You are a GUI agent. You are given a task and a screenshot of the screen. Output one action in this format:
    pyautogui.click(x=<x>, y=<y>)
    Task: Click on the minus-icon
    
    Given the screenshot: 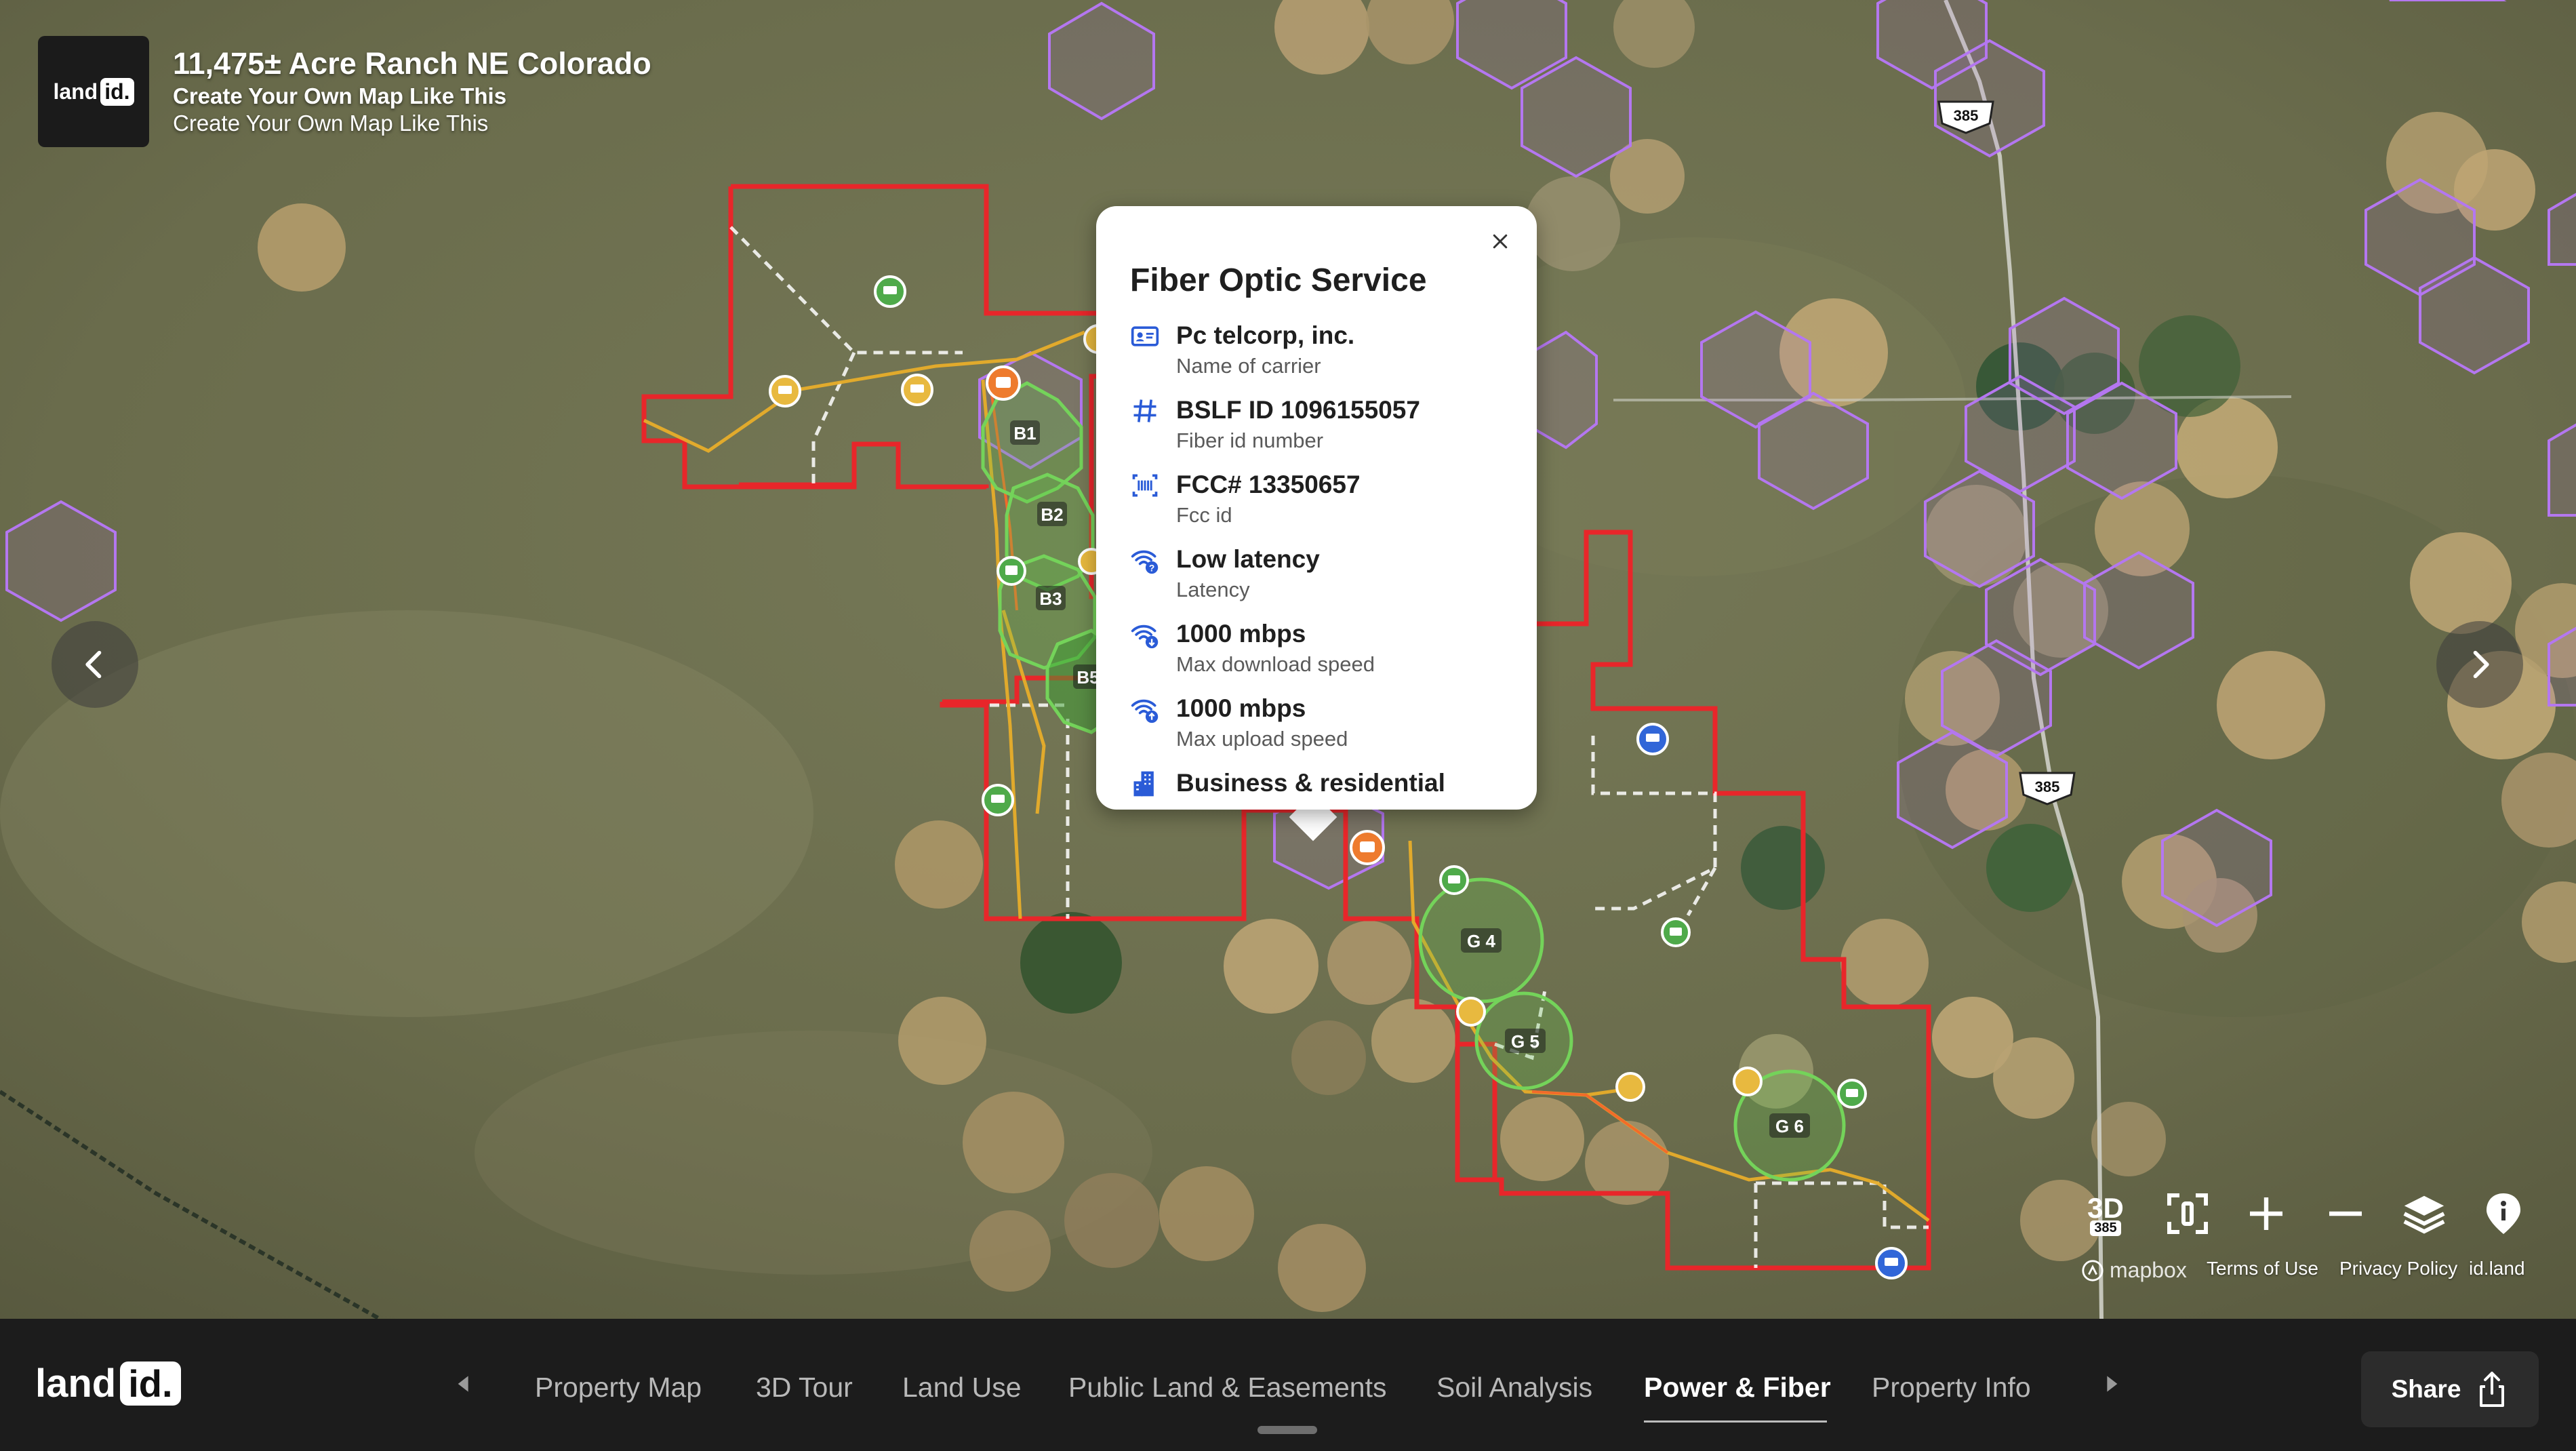 What is the action you would take?
    pyautogui.click(x=2345, y=1213)
    